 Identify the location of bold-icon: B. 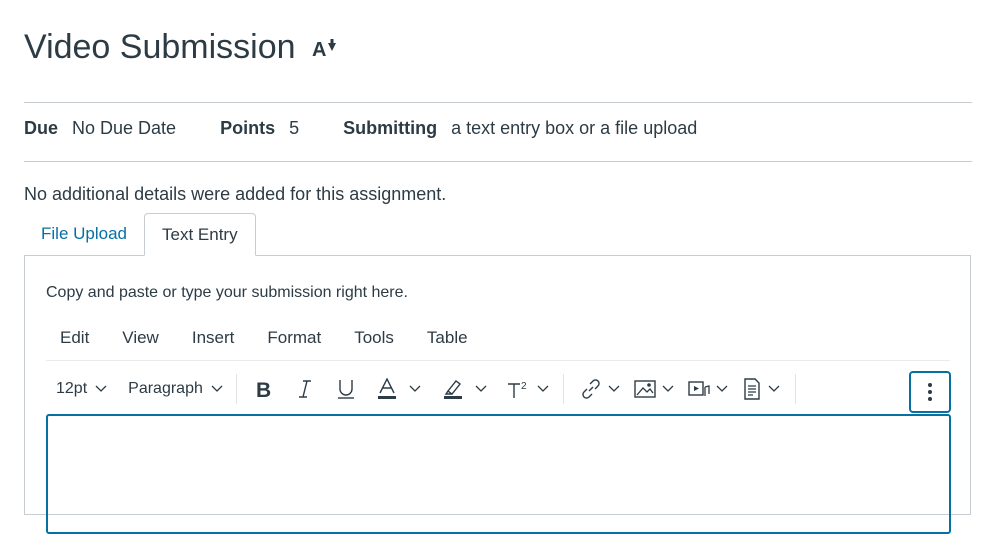
(263, 389).